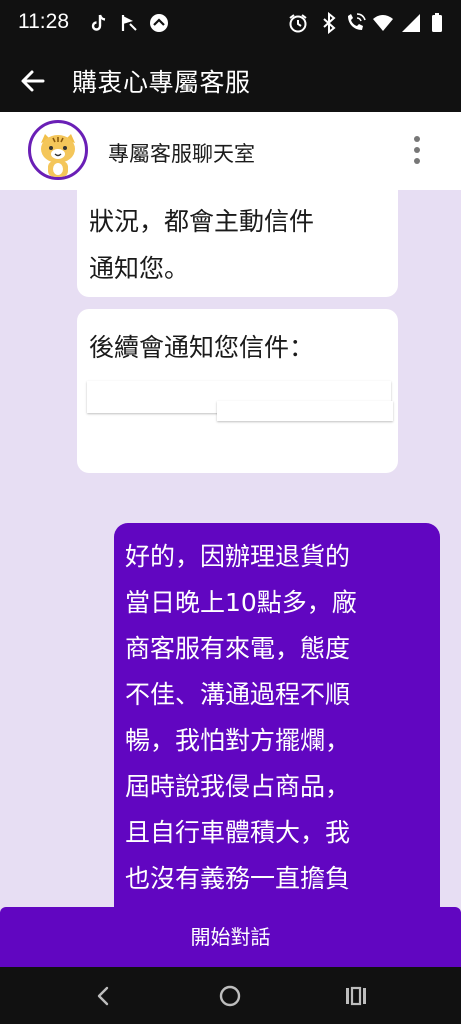 This screenshot has height=1024, width=461. What do you see at coordinates (202, 347) in the screenshot?
I see `message-line: 後續會通知您信件：` at bounding box center [202, 347].